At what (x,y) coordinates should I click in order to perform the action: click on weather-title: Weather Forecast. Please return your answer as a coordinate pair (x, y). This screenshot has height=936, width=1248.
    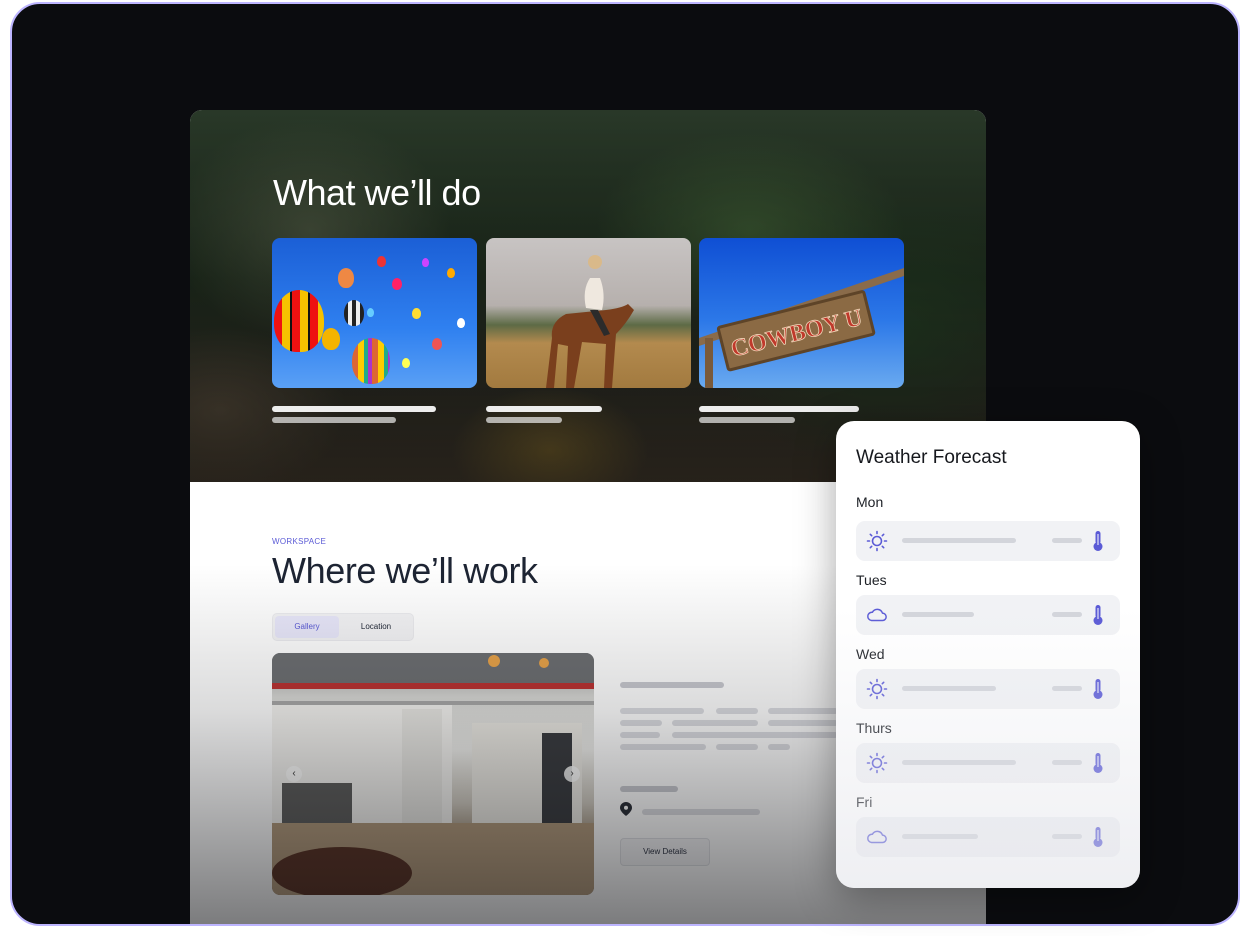
    Looking at the image, I should click on (931, 457).